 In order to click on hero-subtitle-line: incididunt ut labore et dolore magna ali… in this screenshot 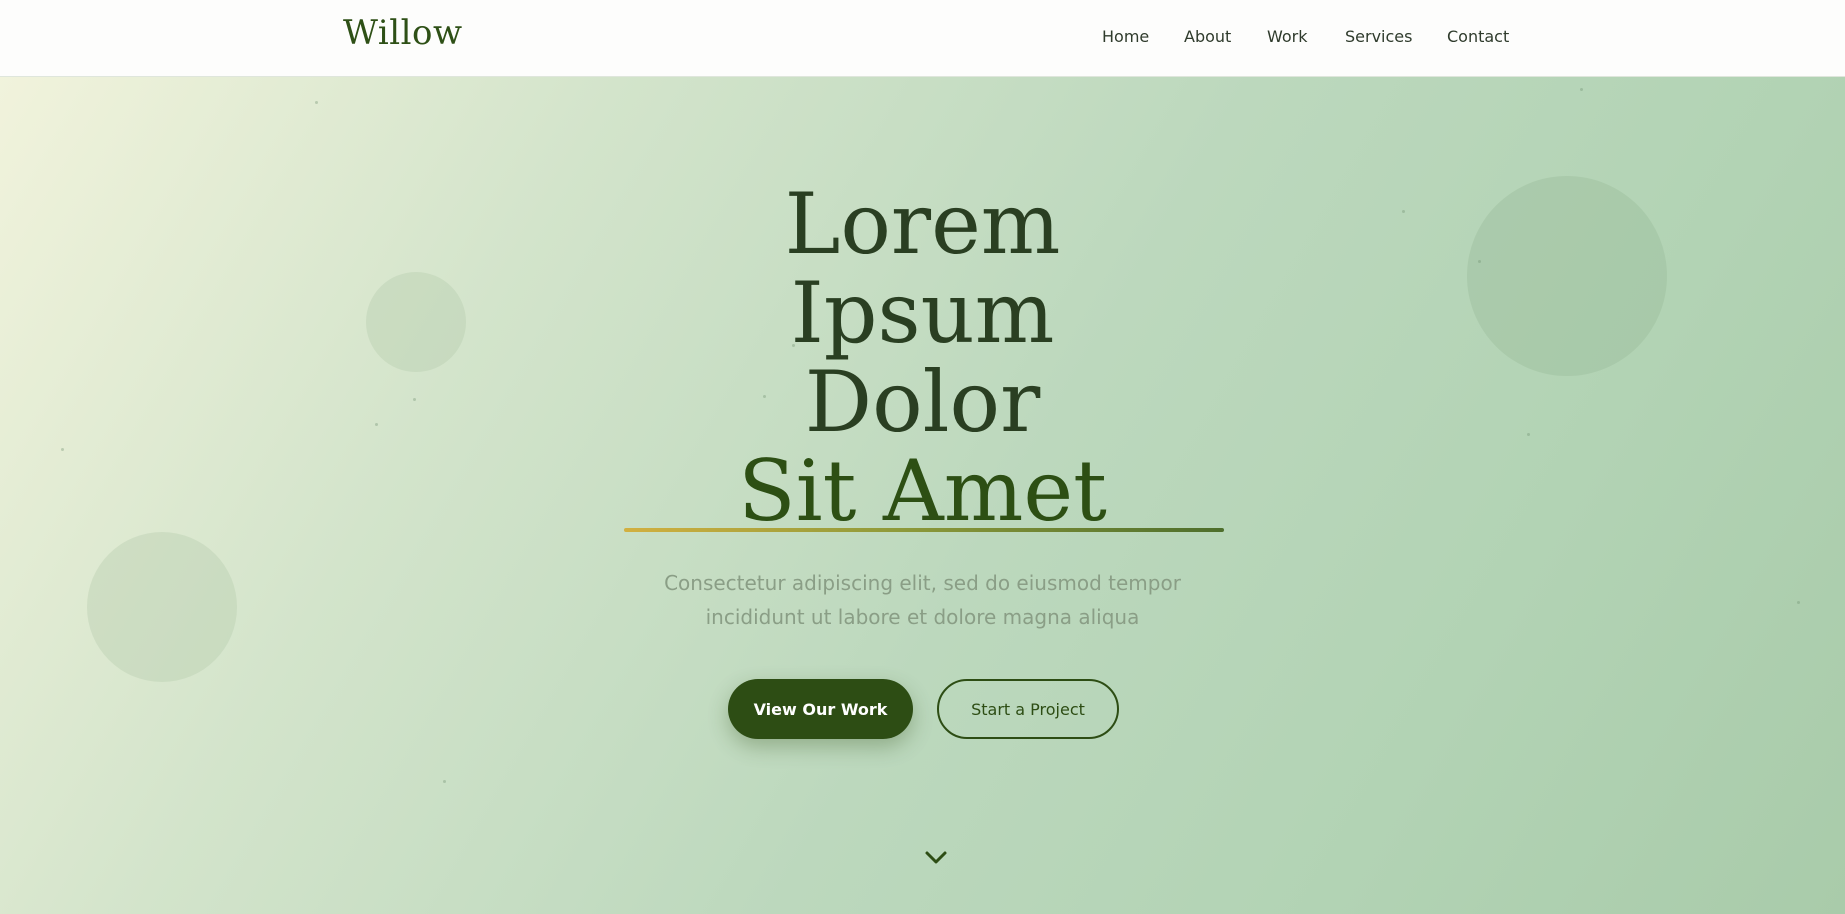, I will do `click(922, 617)`.